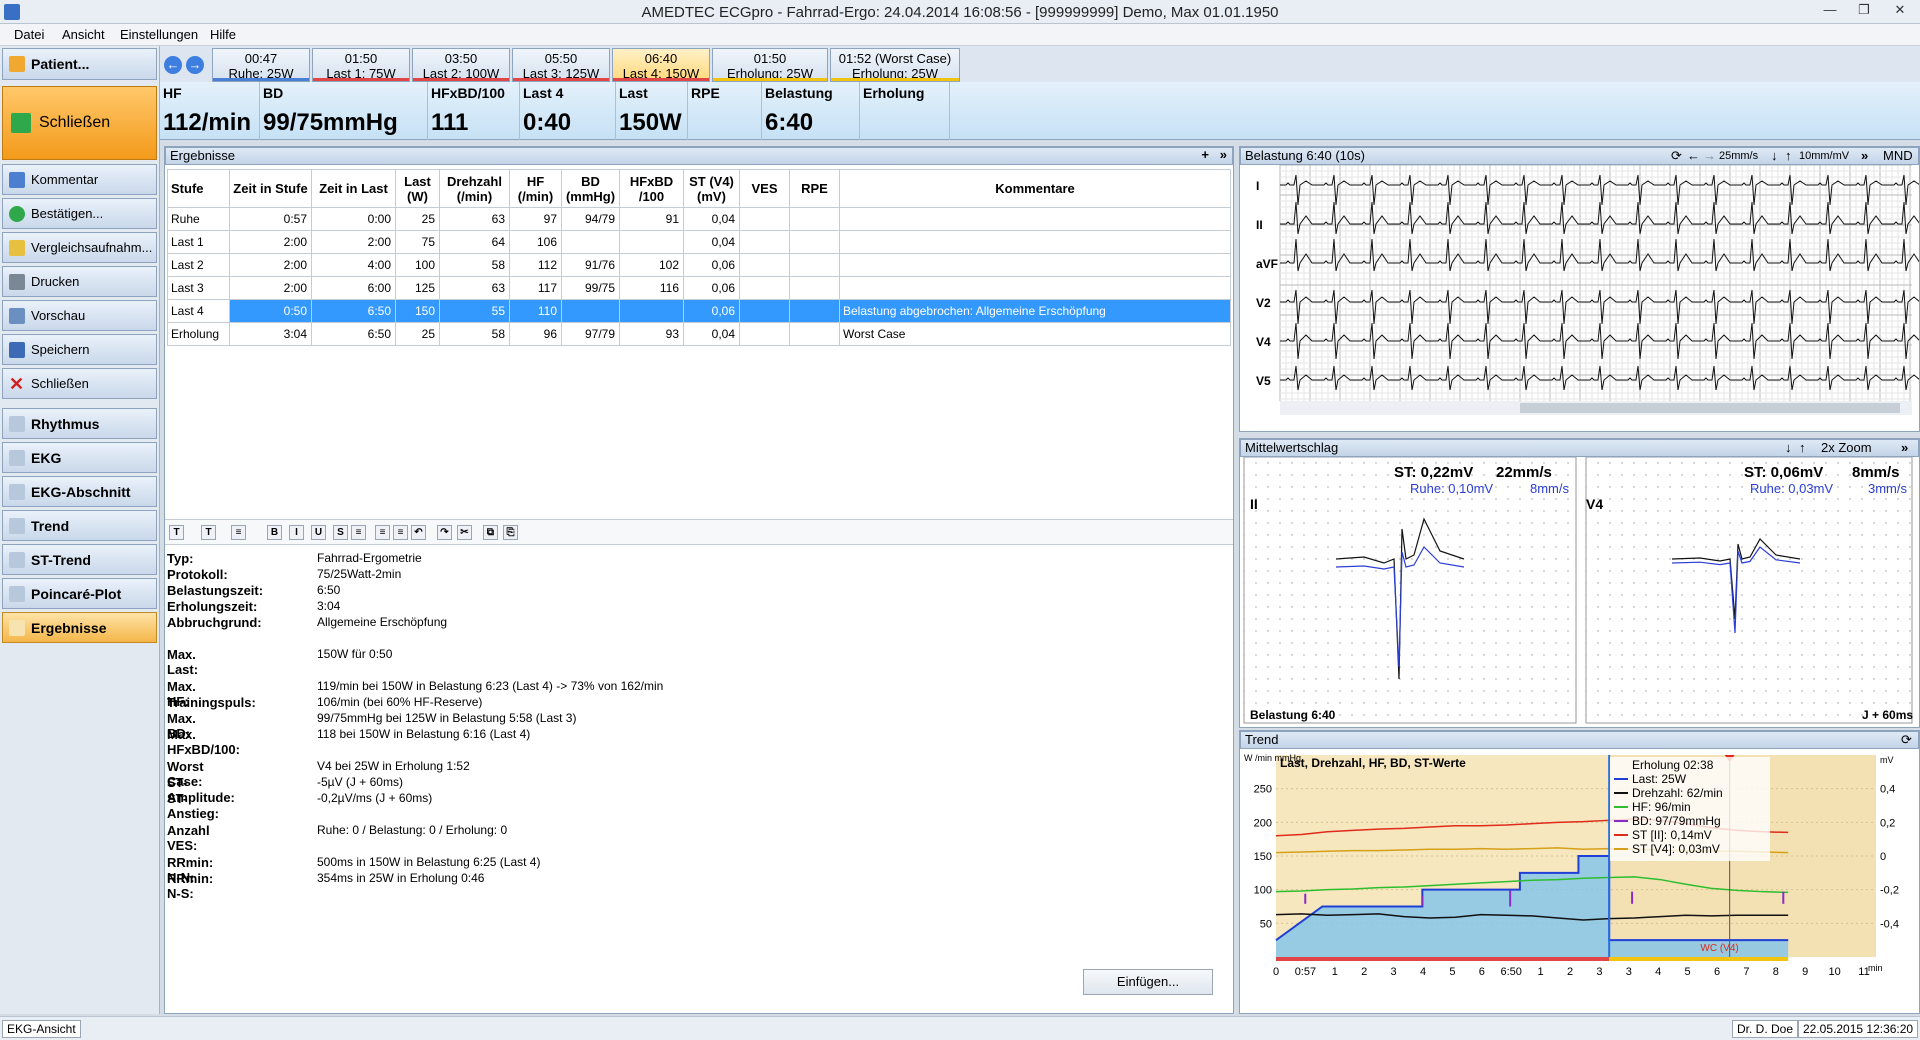  What do you see at coordinates (561, 65) in the screenshot?
I see `tab-last3: 05:50 Last 3: 125W` at bounding box center [561, 65].